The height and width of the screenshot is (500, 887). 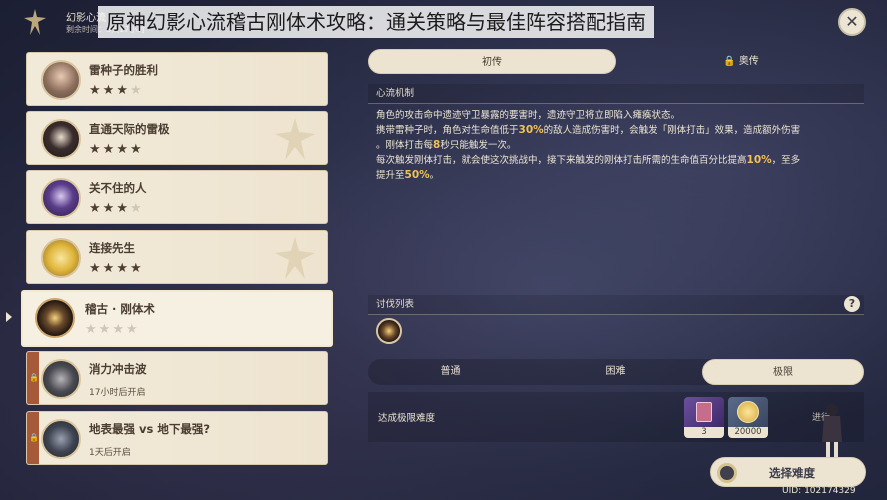 What do you see at coordinates (748, 412) in the screenshot?
I see `mora-coin-icon` at bounding box center [748, 412].